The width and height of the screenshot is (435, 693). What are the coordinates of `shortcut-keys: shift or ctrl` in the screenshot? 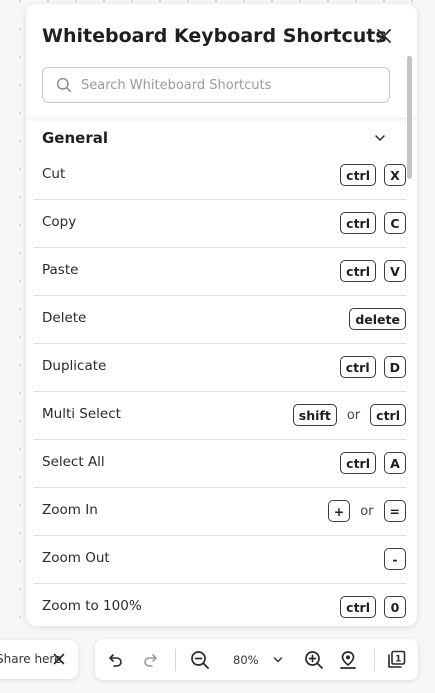 It's located at (349, 415).